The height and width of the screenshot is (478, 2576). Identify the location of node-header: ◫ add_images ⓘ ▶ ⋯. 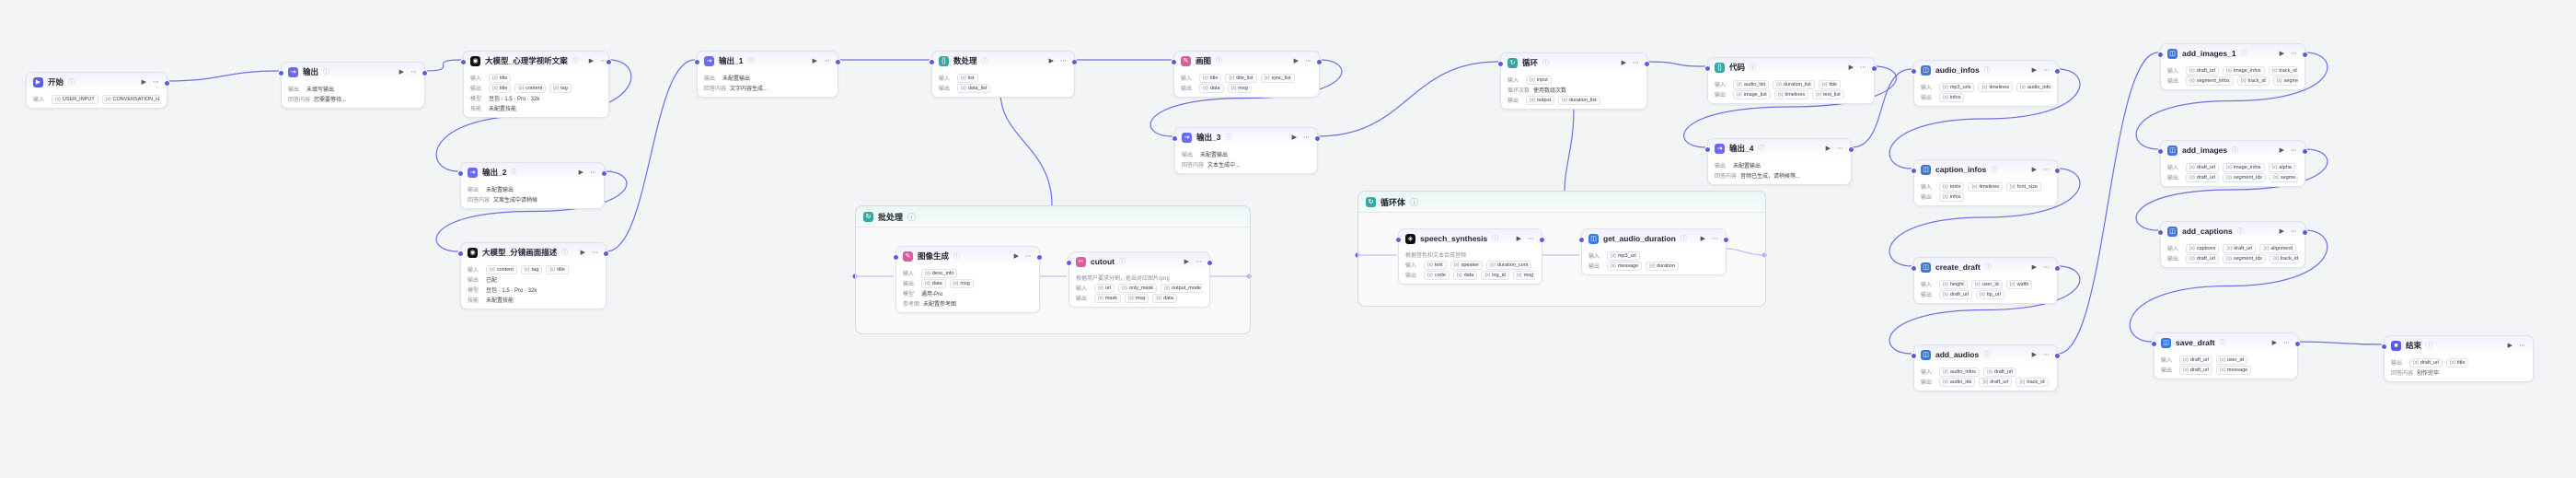
(2233, 150).